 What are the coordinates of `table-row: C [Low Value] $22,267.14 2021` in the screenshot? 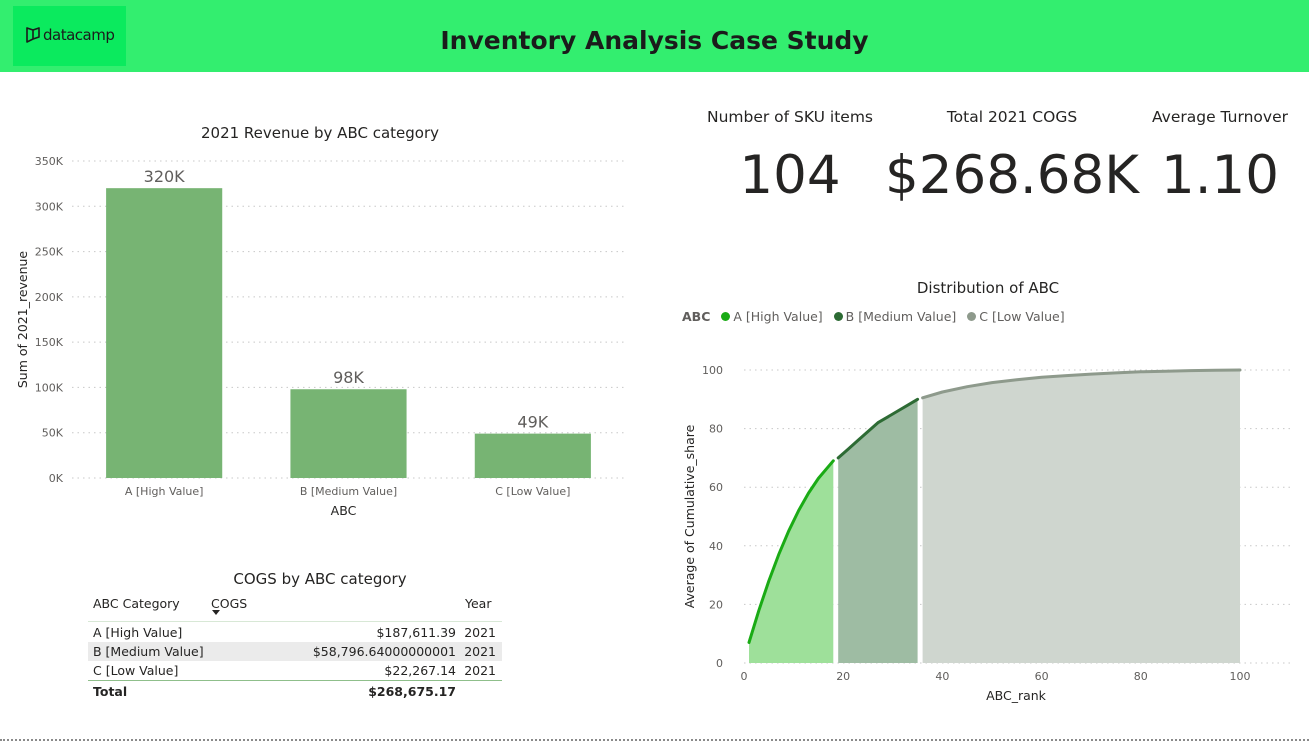 It's located at (295, 670).